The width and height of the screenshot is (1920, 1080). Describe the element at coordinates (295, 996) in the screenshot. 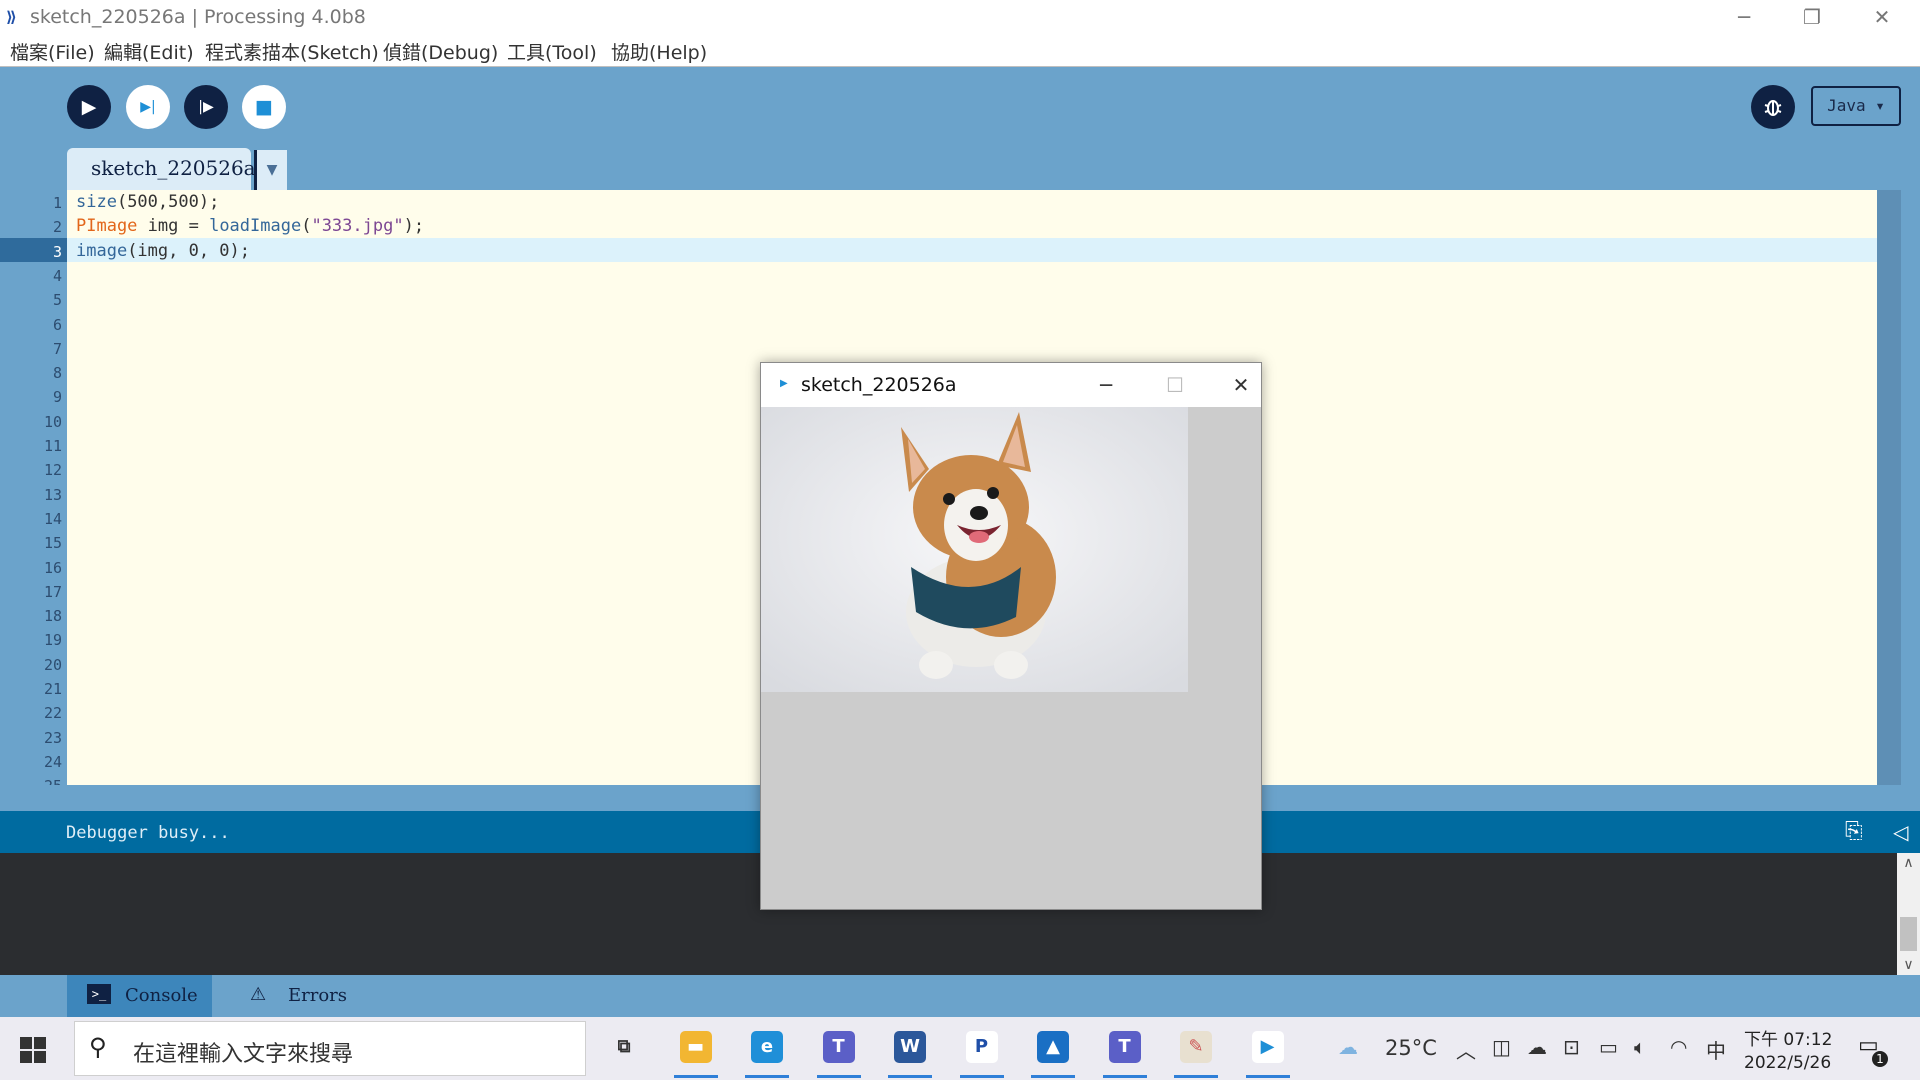

I see `tab-errors: ⚠ Errors` at that location.